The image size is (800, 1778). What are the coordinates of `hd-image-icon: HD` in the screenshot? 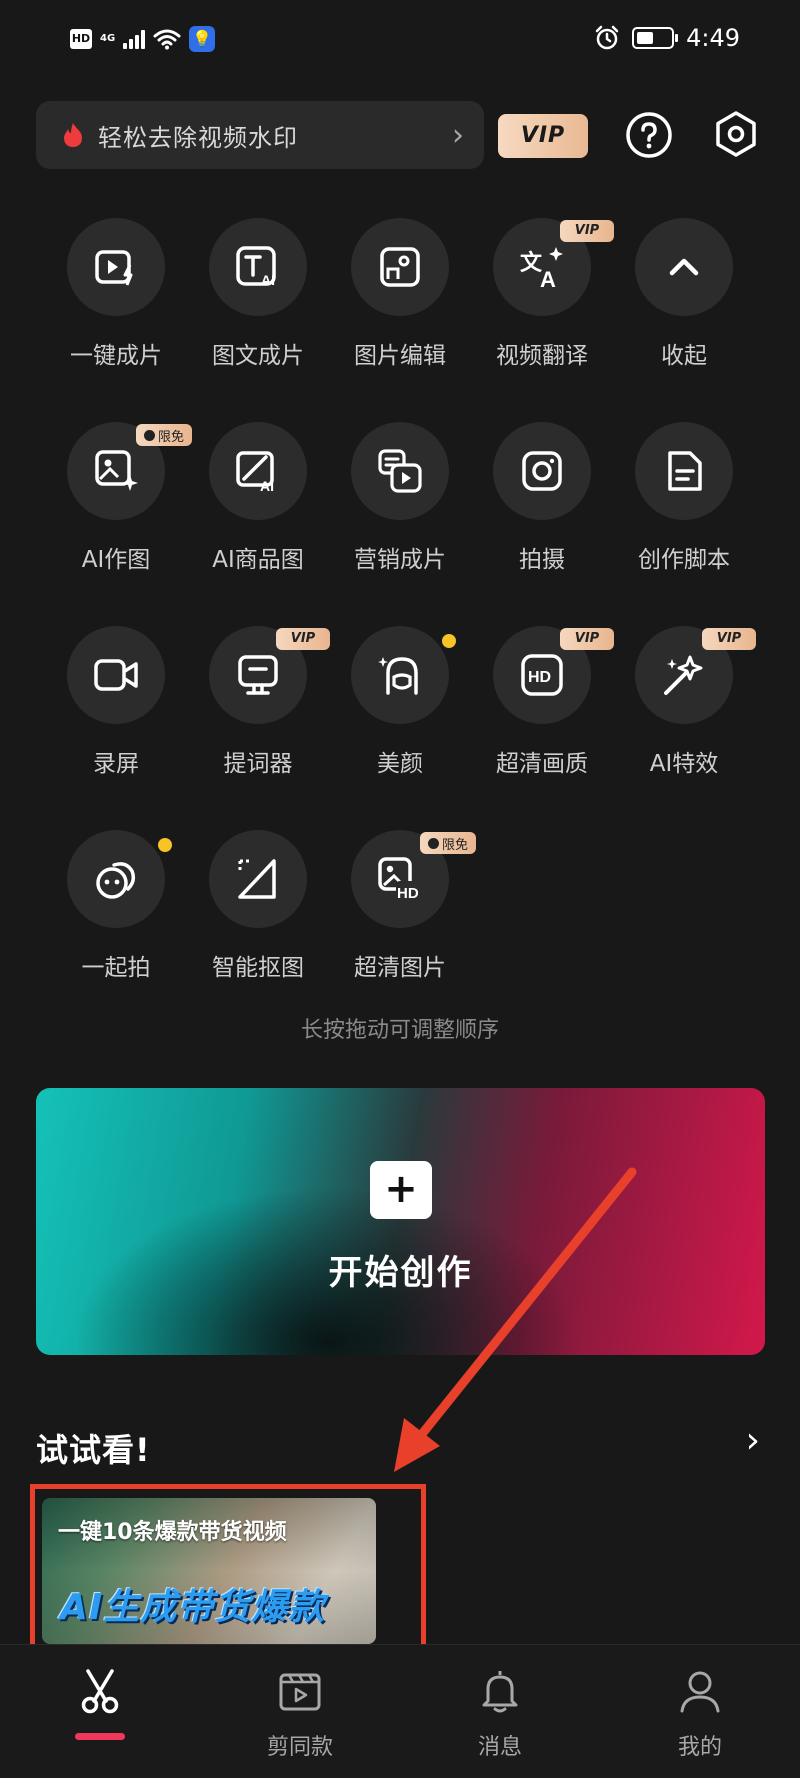 It's located at (400, 879).